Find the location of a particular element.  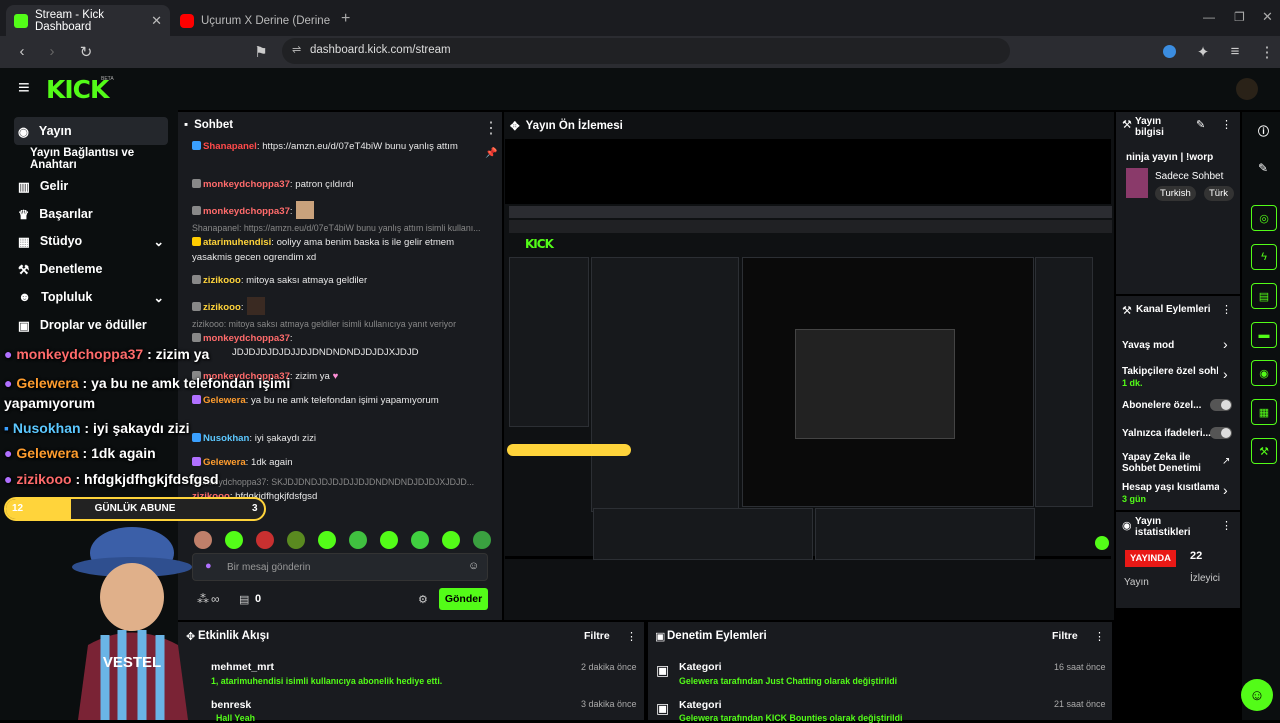

sidebar-item-topluluk: ☻ Topluluk ⌄ is located at coordinates (91, 297).